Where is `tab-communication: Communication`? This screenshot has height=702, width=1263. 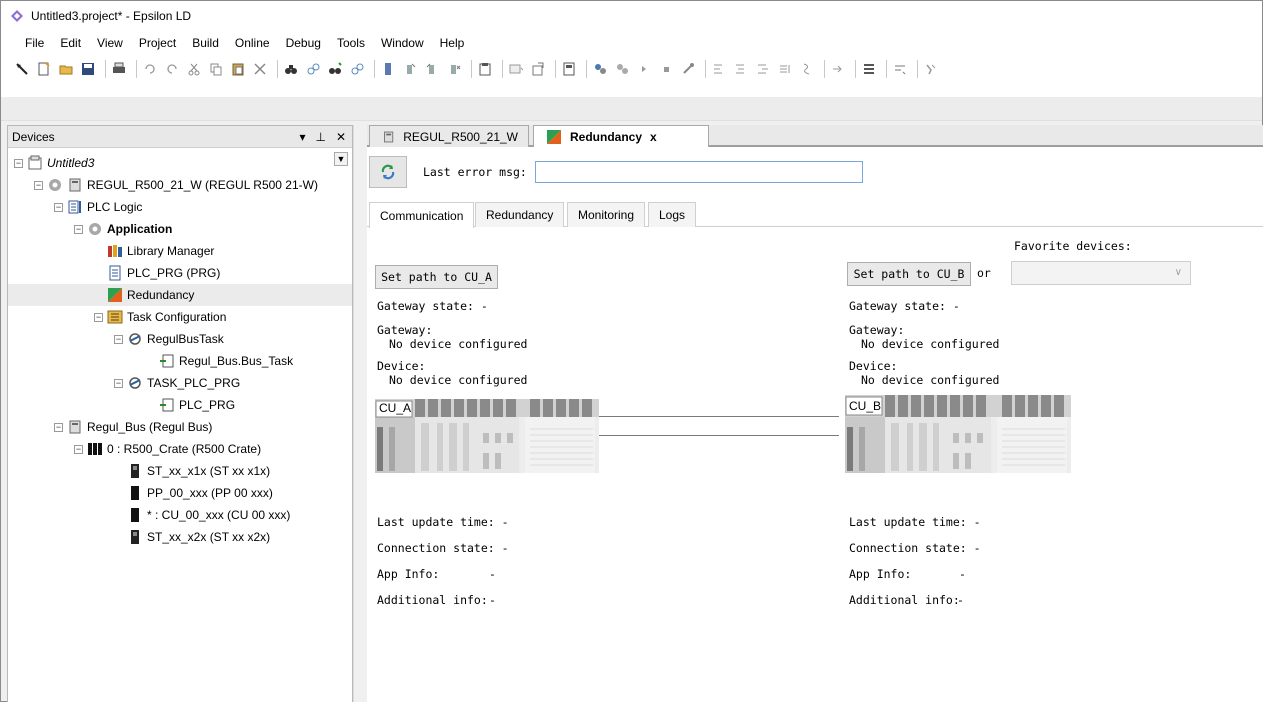 tab-communication: Communication is located at coordinates (422, 215).